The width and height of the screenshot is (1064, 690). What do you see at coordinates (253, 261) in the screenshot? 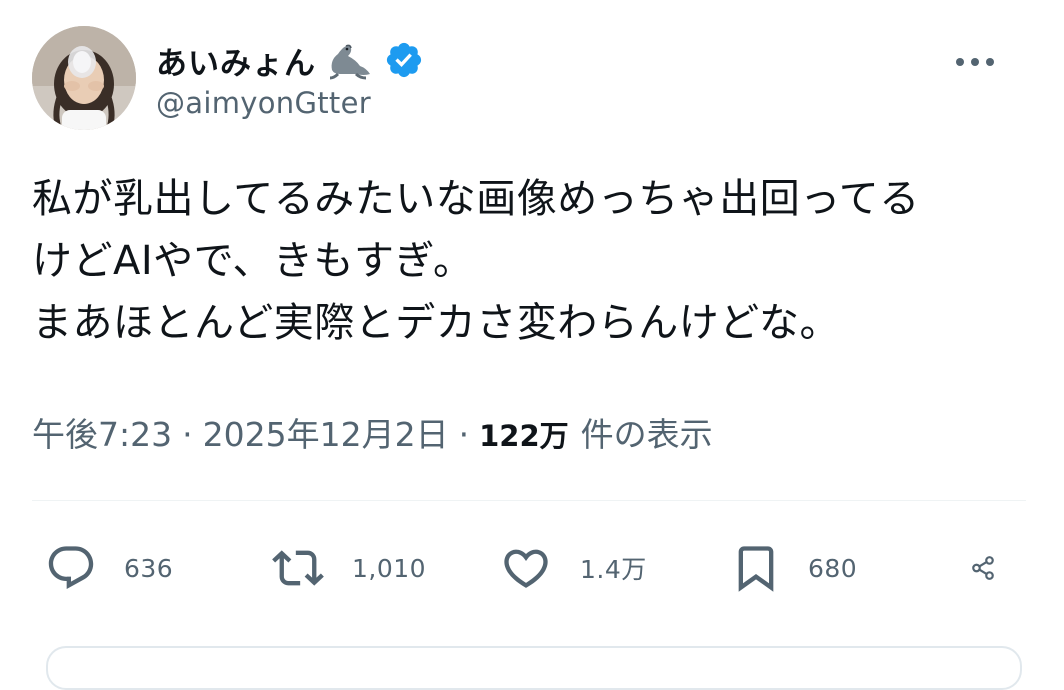
I see `tweet-text-line: けどAIやで、きもすぎ。` at bounding box center [253, 261].